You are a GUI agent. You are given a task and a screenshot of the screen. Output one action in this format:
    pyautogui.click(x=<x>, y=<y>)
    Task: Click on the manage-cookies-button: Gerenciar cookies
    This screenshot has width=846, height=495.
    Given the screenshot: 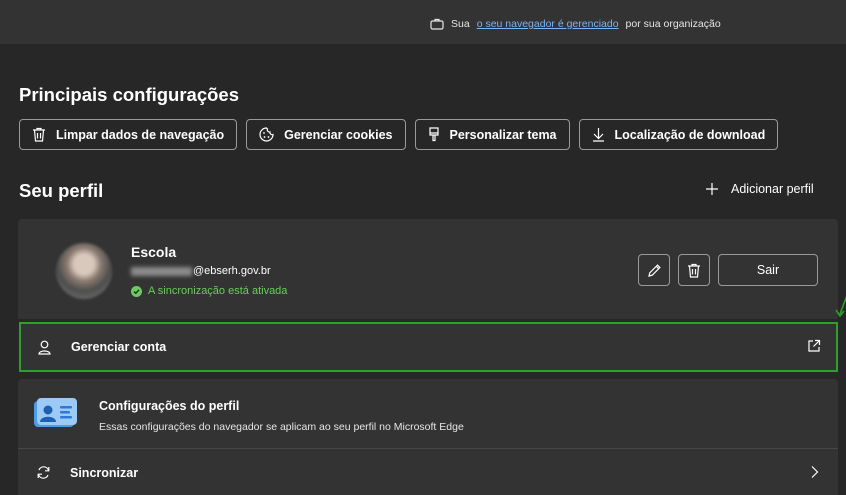 What is the action you would take?
    pyautogui.click(x=326, y=134)
    